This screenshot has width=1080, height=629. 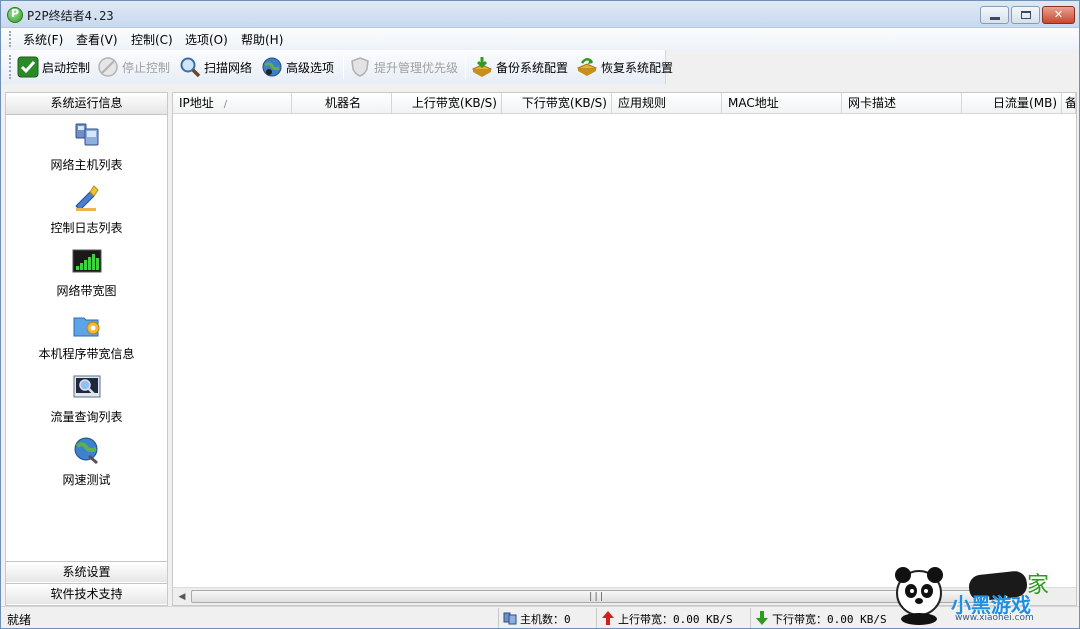 What do you see at coordinates (667, 103) in the screenshot?
I see `column-header-rule: 应用规则` at bounding box center [667, 103].